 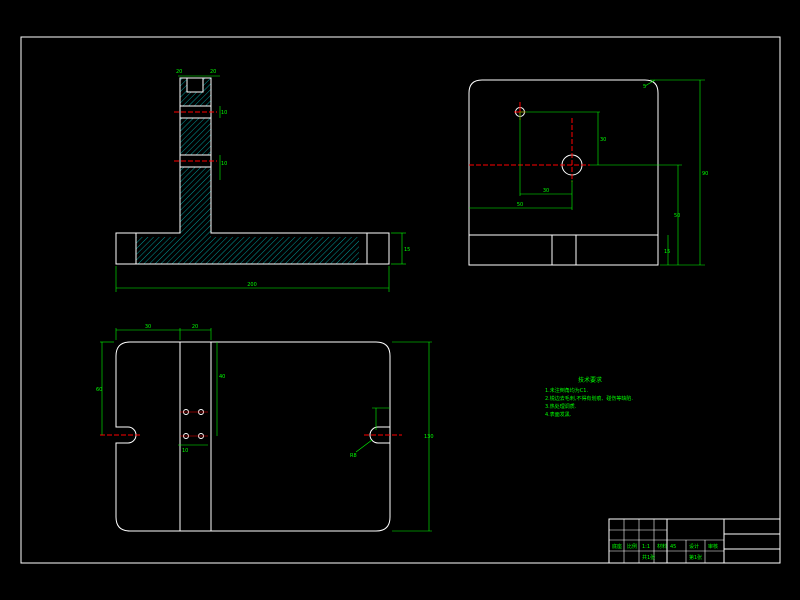 I want to click on side-view: 30 30 50 90 50 15 5, so click(x=588, y=172).